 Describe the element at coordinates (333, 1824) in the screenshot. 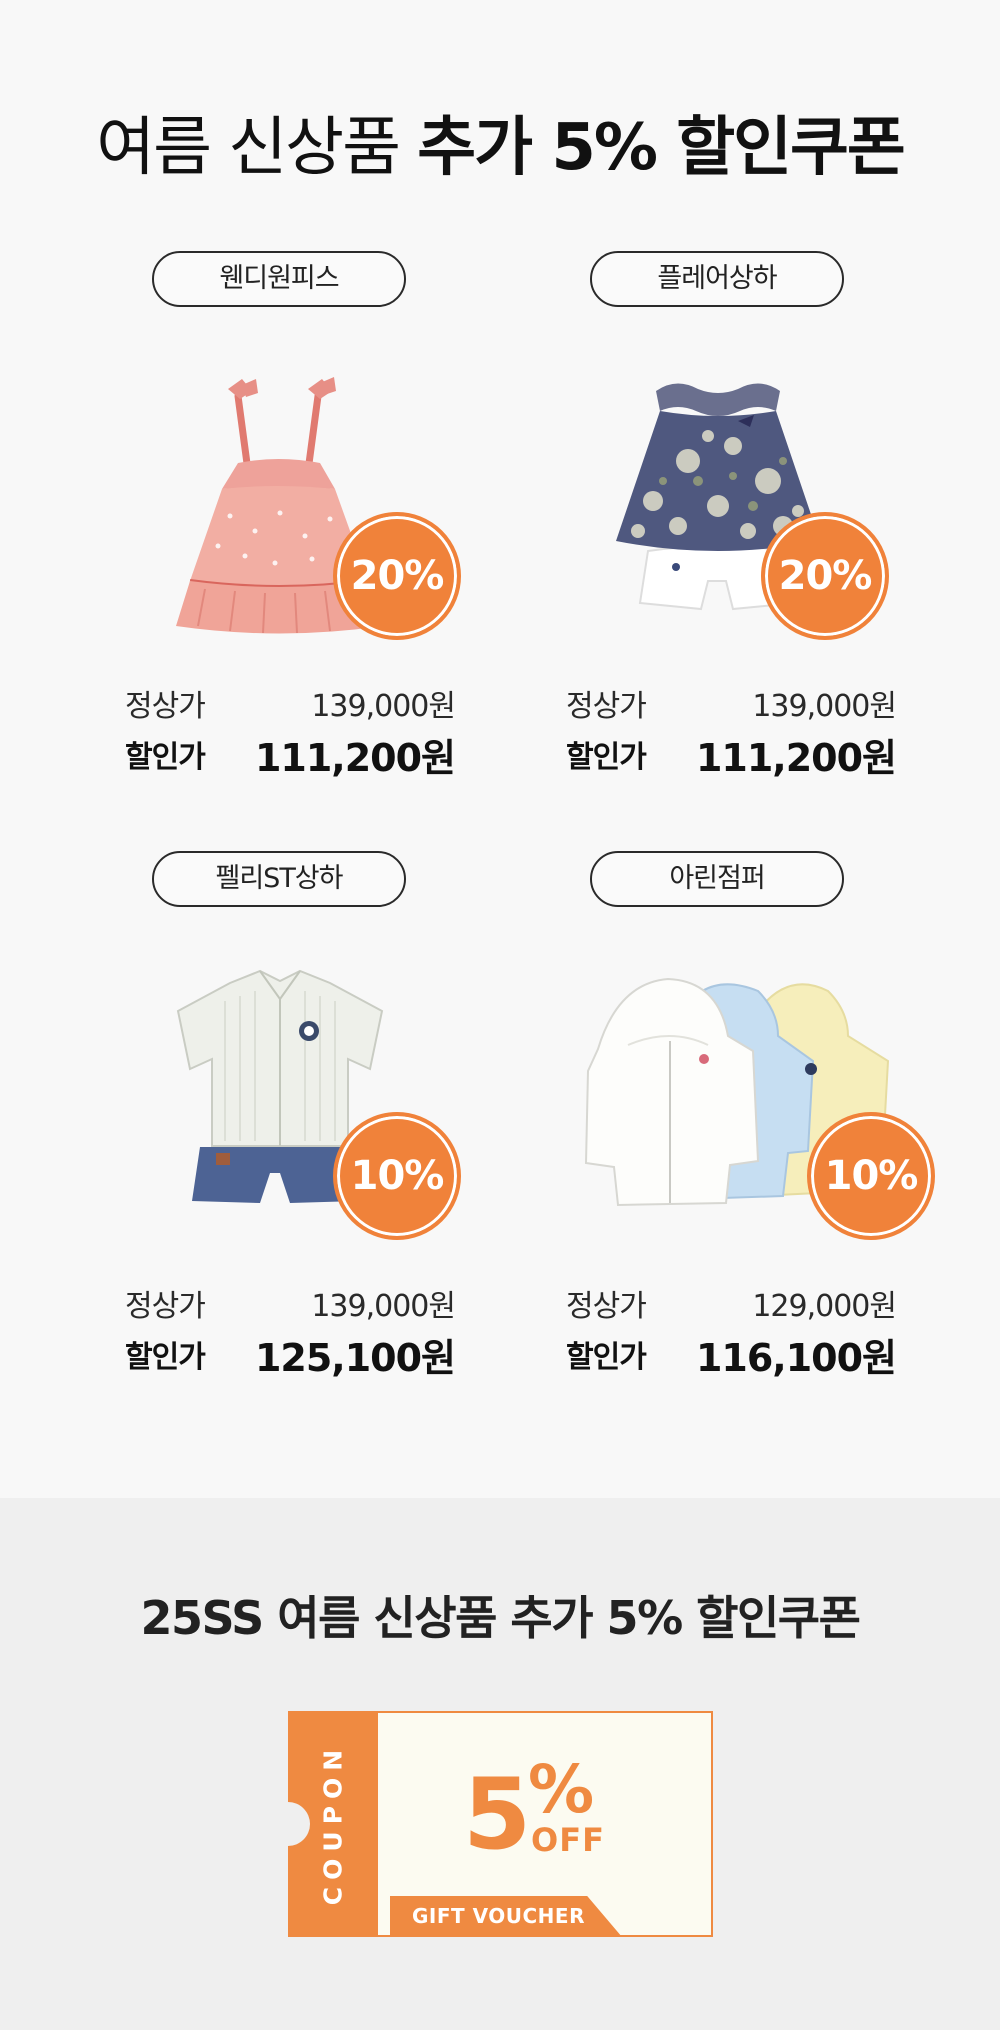

I see `coupon-vertical-label: COUPON` at that location.